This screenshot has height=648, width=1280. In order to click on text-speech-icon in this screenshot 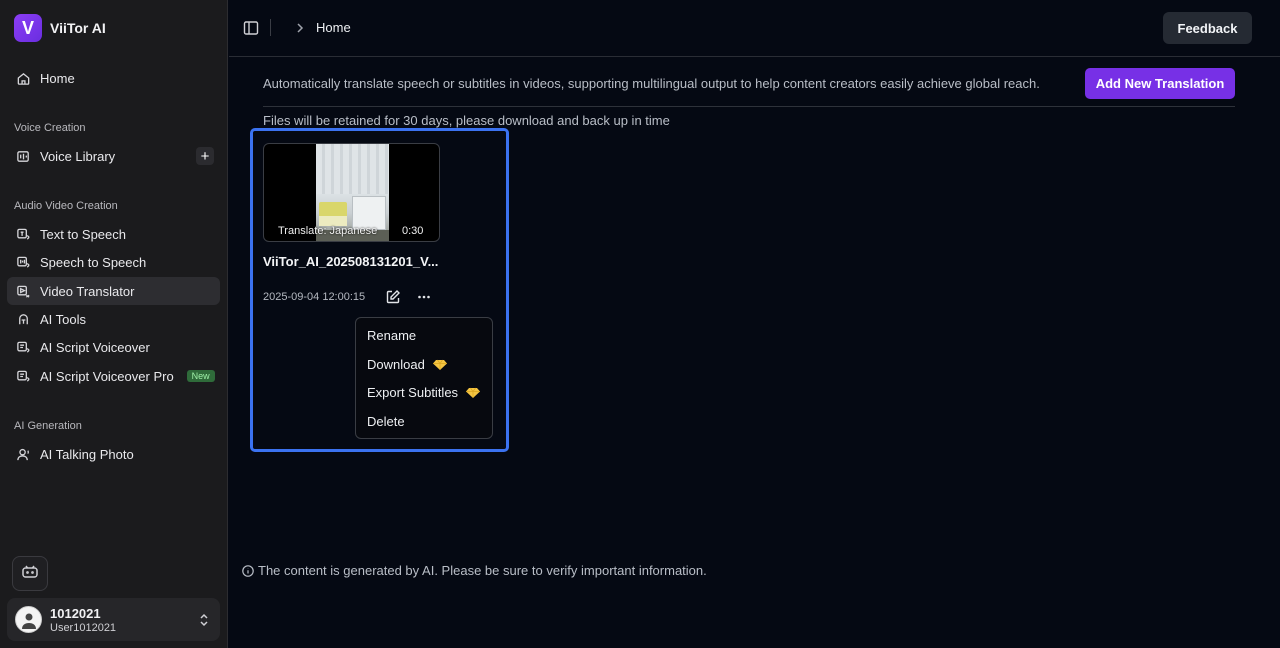, I will do `click(23, 234)`.